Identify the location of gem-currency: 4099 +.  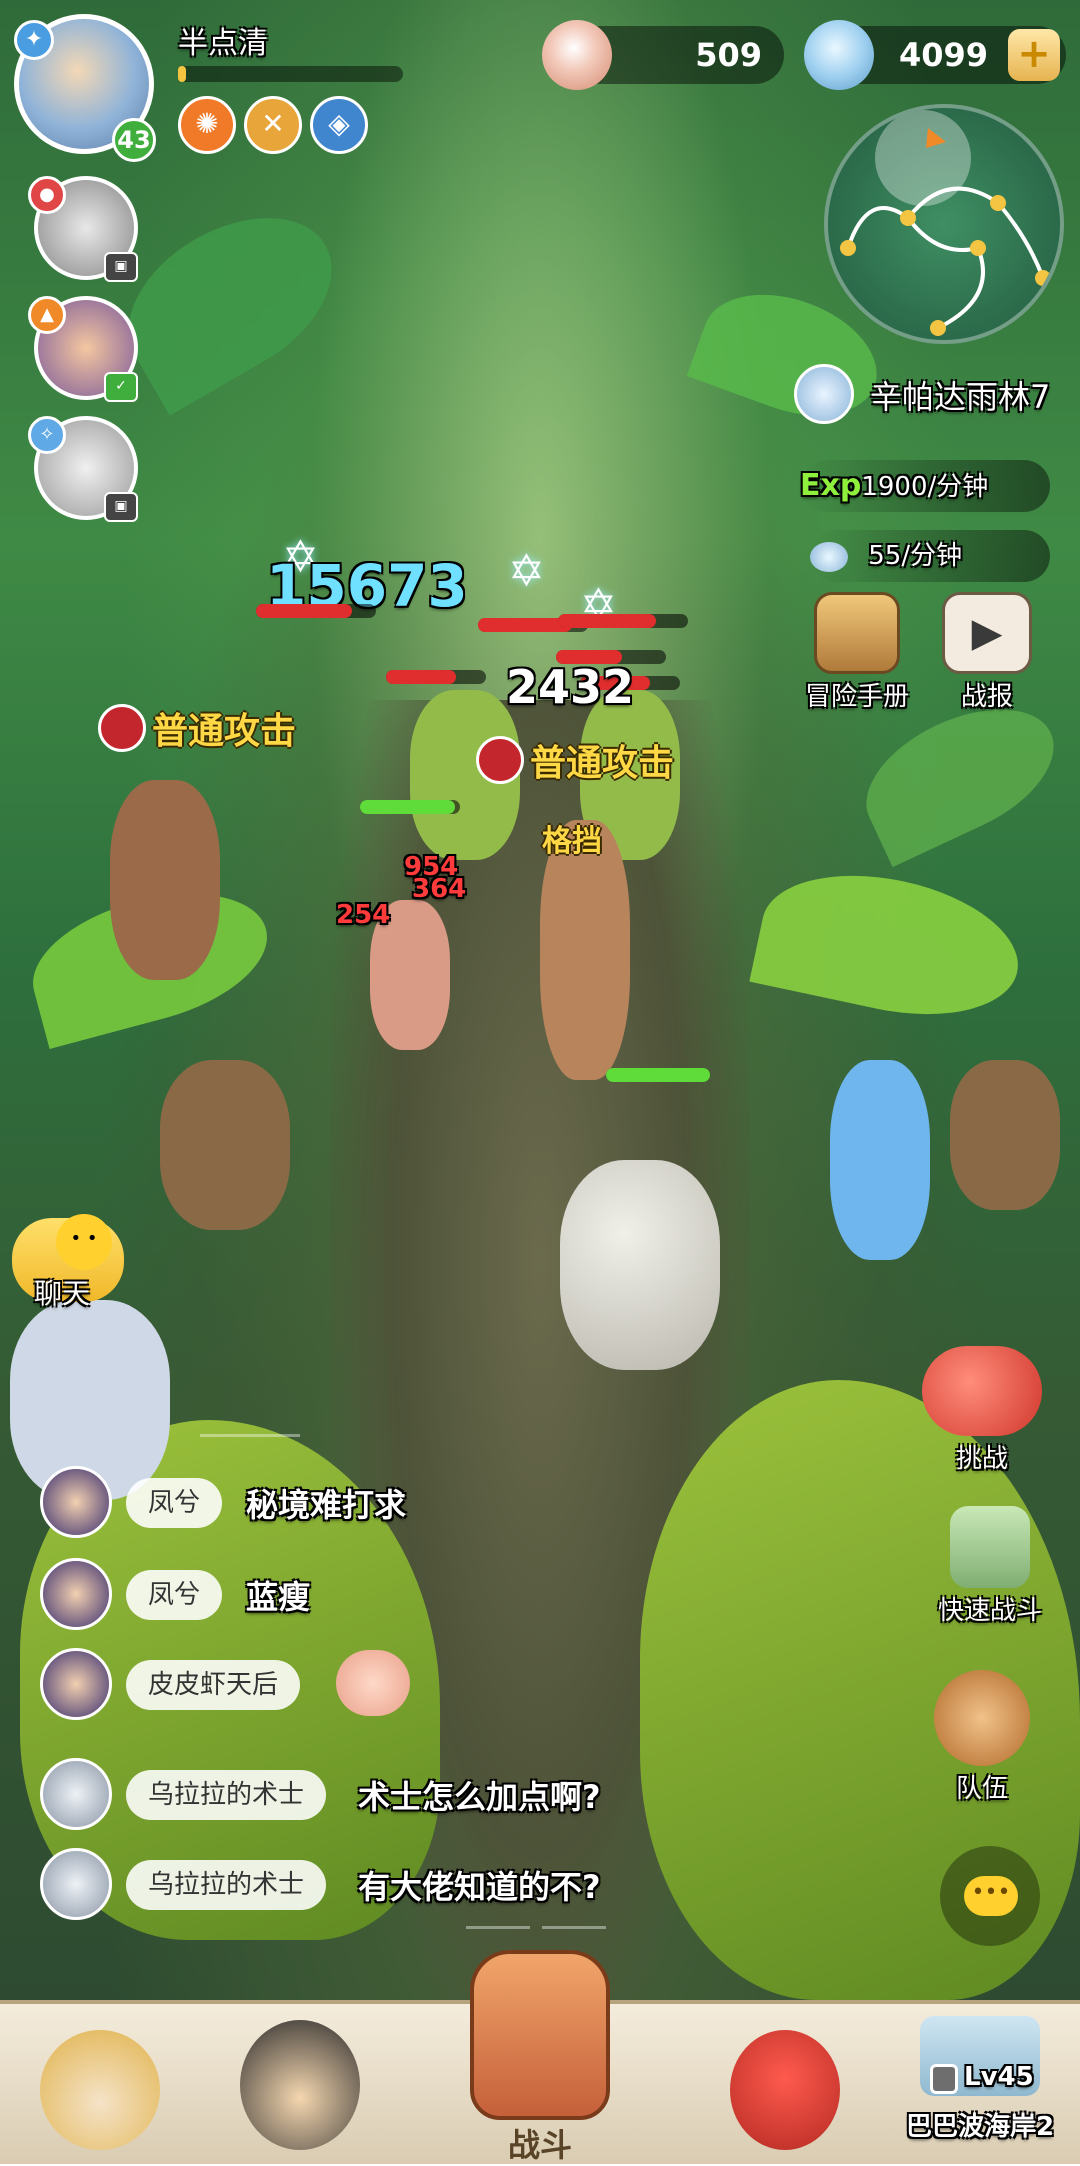
(935, 55).